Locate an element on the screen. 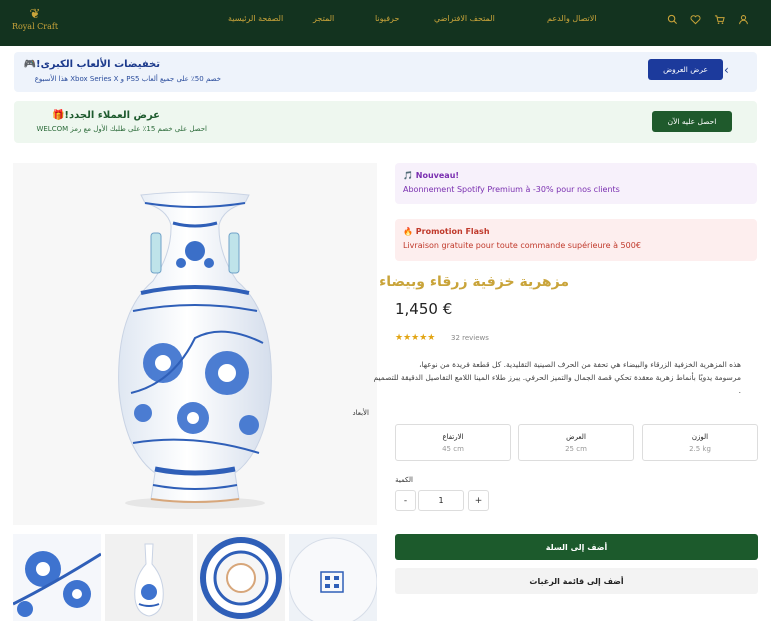 The width and height of the screenshot is (771, 636). nav-shop: المتجر is located at coordinates (323, 18).